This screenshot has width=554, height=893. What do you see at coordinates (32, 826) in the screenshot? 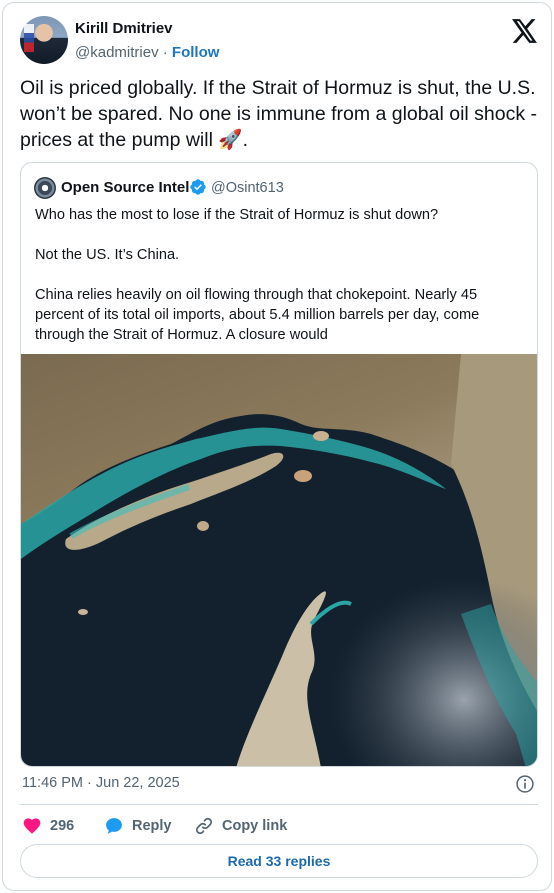
I see `heart-icon` at bounding box center [32, 826].